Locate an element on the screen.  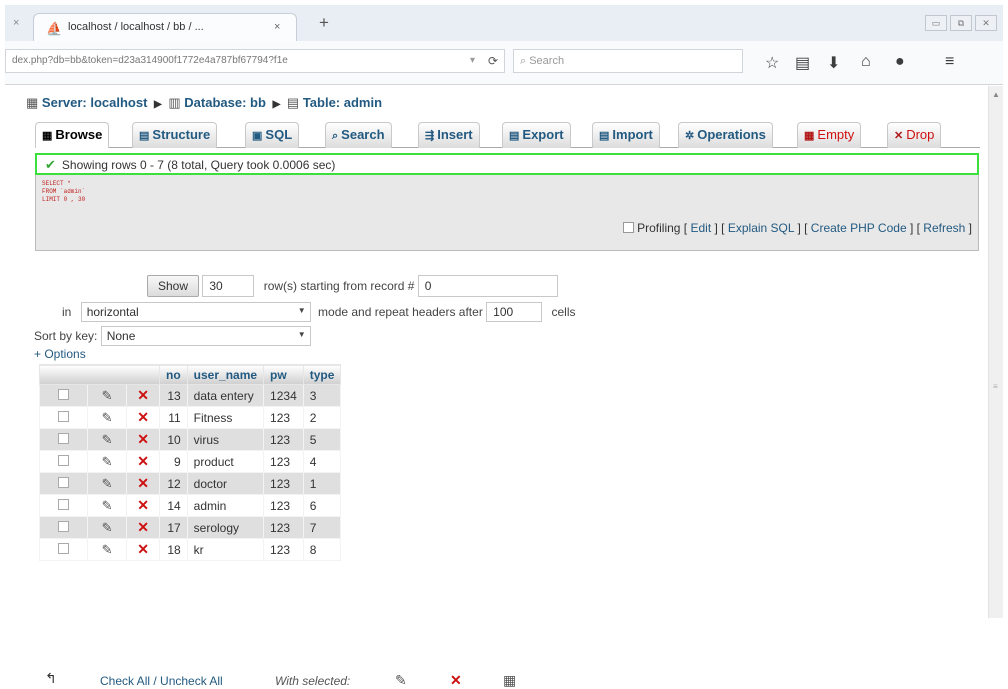
tab-drop: ✕ Drop is located at coordinates (914, 135).